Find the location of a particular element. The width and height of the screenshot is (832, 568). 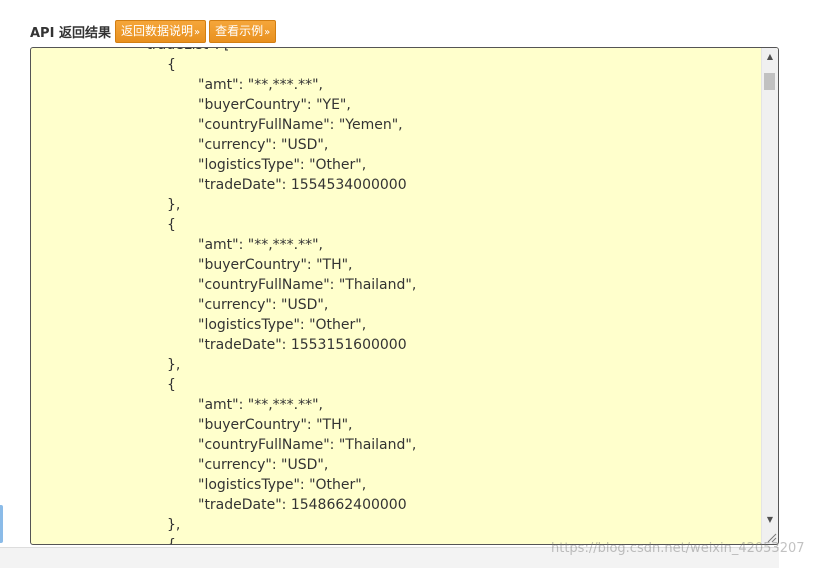

api-result-header: API 返回结果 返回数据说明» 查看示例» is located at coordinates (153, 31).